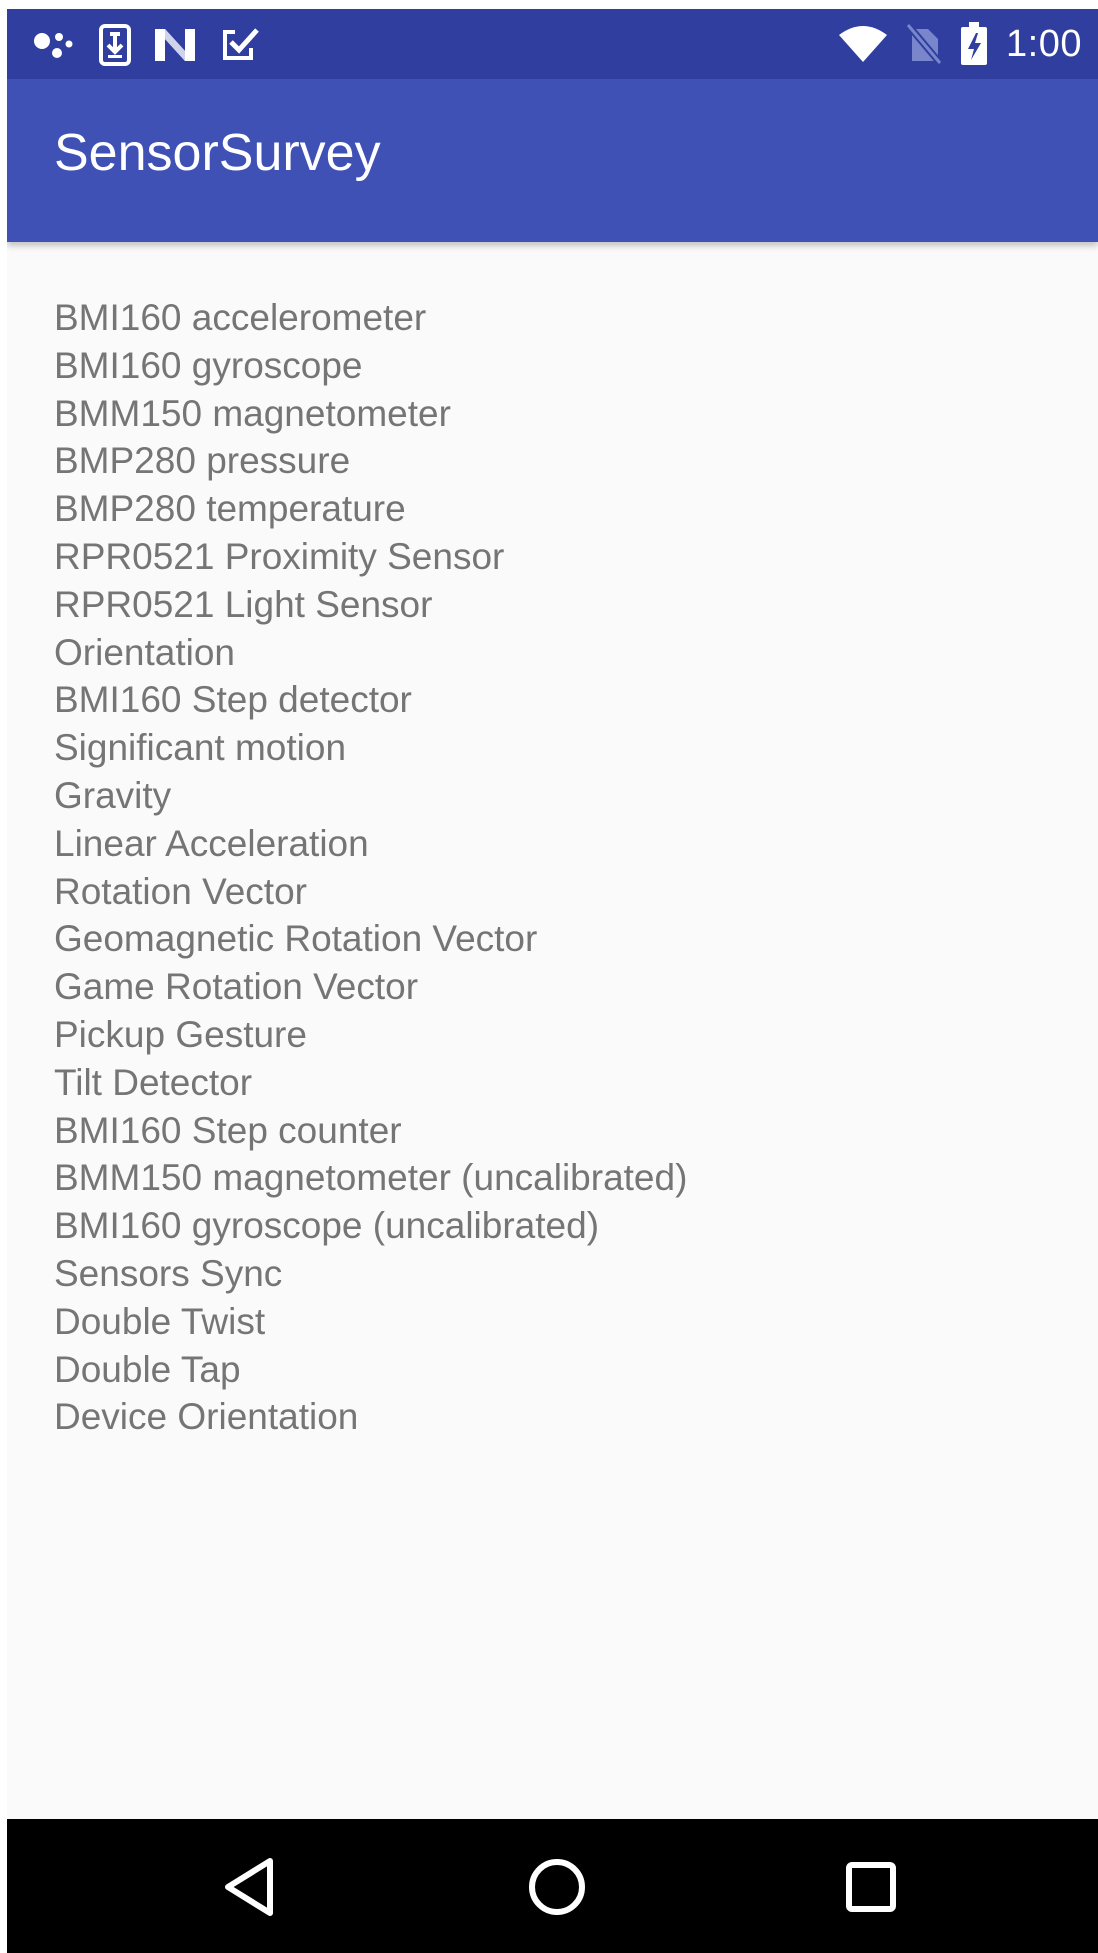  Describe the element at coordinates (200, 748) in the screenshot. I see `sensor-item: Significant motion` at that location.